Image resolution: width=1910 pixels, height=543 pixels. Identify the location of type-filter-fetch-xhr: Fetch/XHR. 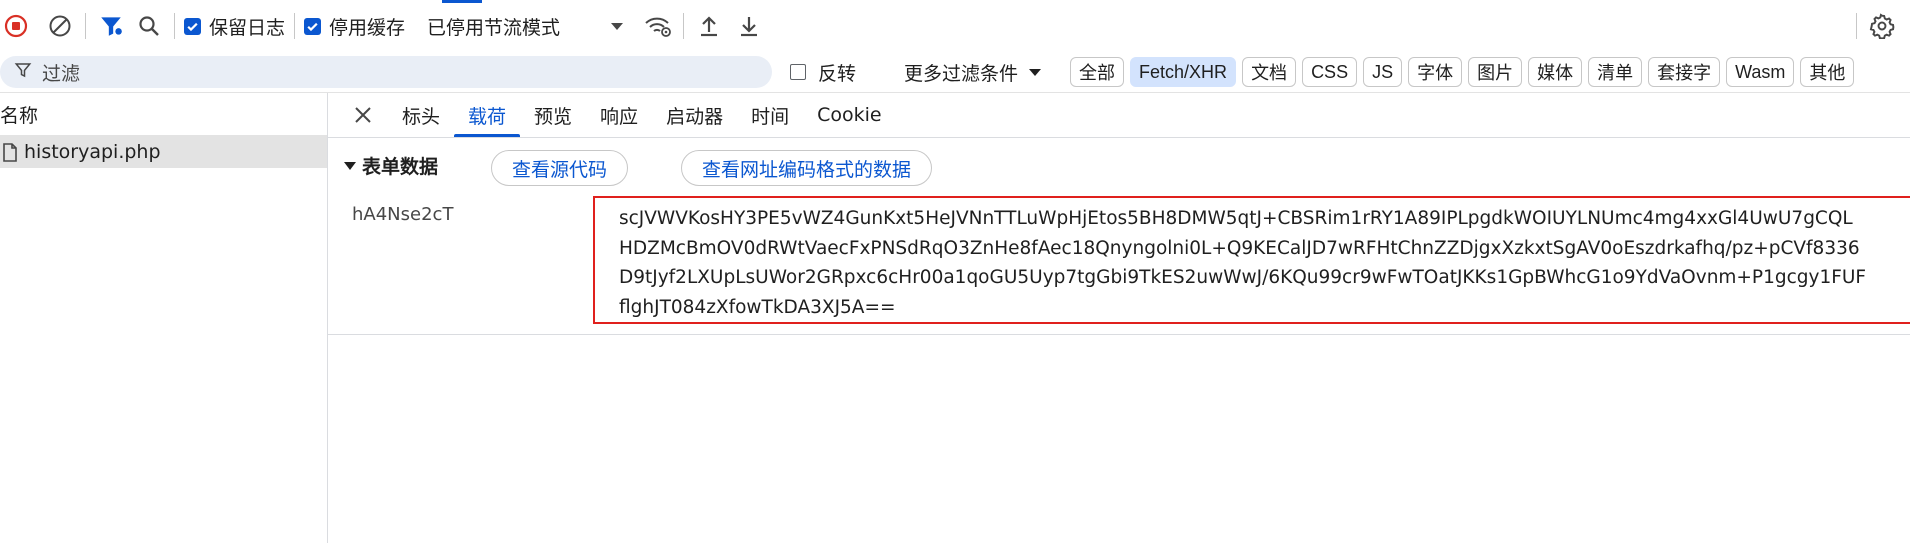
(1183, 72).